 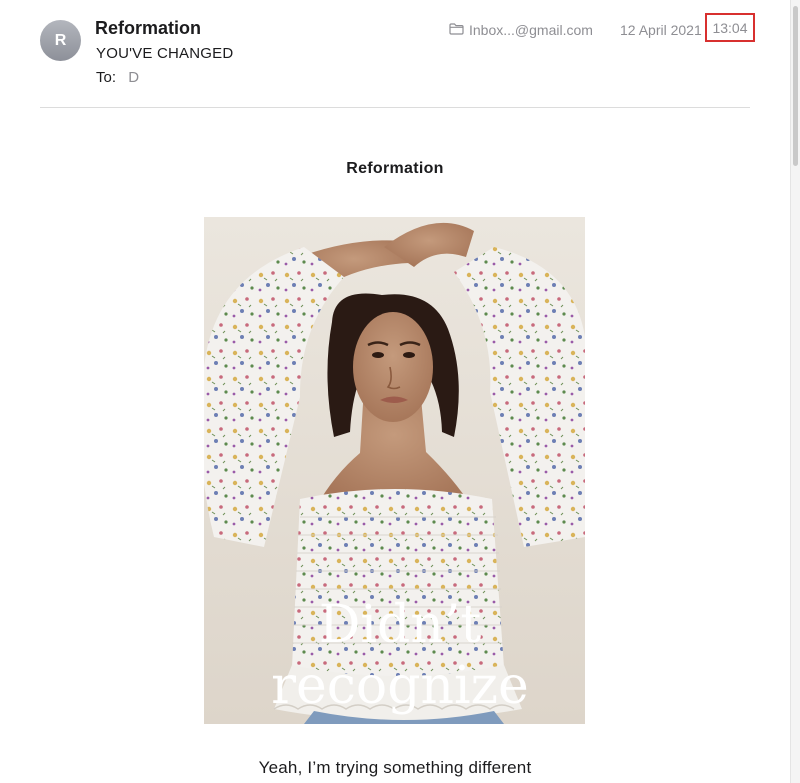 I want to click on hero-headline-line: recognize, so click(x=400, y=686).